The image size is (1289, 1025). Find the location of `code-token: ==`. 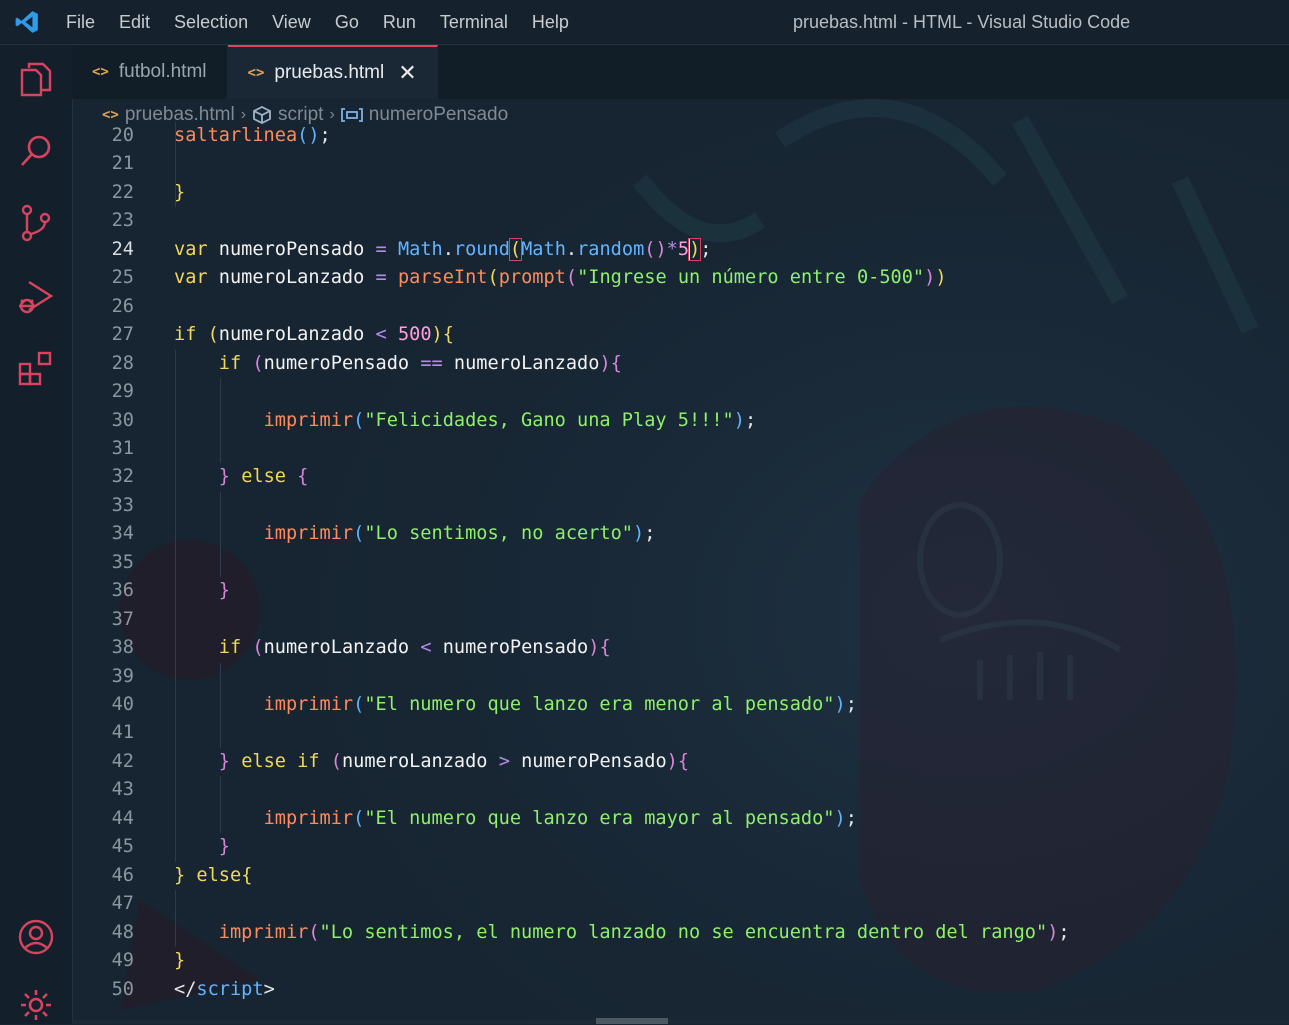

code-token: == is located at coordinates (431, 363).